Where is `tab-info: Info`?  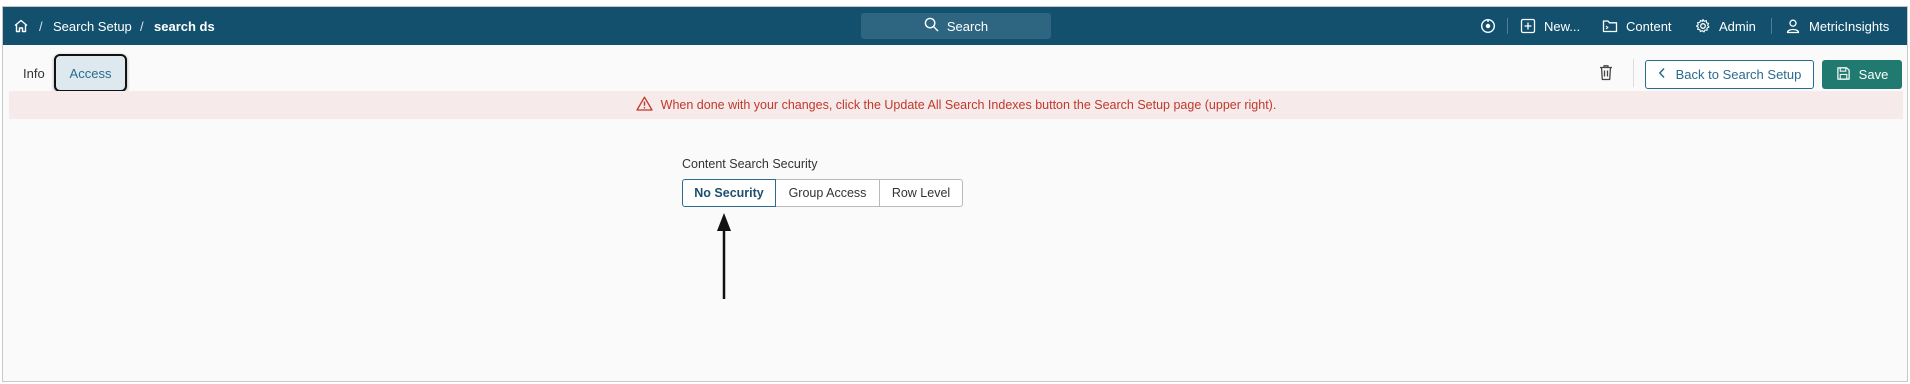
tab-info: Info is located at coordinates (34, 73).